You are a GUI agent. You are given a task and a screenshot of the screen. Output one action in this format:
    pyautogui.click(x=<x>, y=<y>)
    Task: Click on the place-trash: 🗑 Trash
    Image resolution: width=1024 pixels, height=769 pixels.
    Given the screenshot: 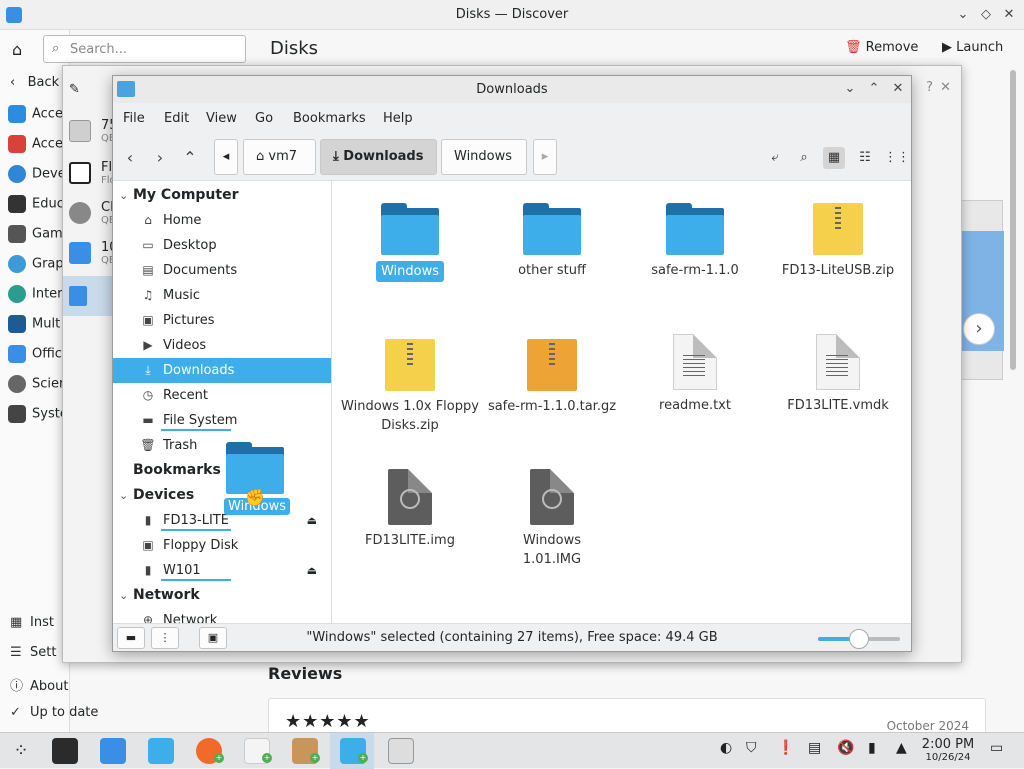 What is the action you would take?
    pyautogui.click(x=222, y=445)
    